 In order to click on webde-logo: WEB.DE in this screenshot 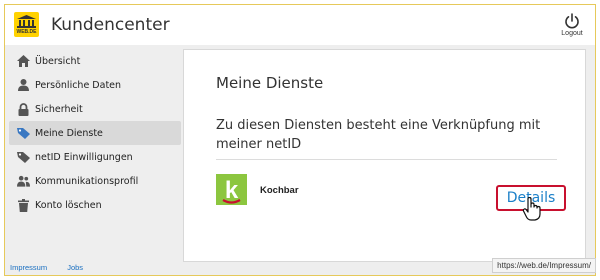, I will do `click(26, 24)`.